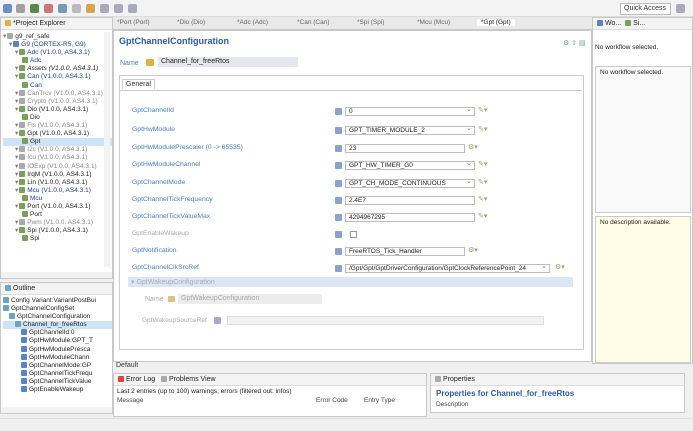  Describe the element at coordinates (57, 174) in the screenshot. I see `project-tree-item: ▾ IrqM (V1.0.0, AS4.3.1)` at that location.